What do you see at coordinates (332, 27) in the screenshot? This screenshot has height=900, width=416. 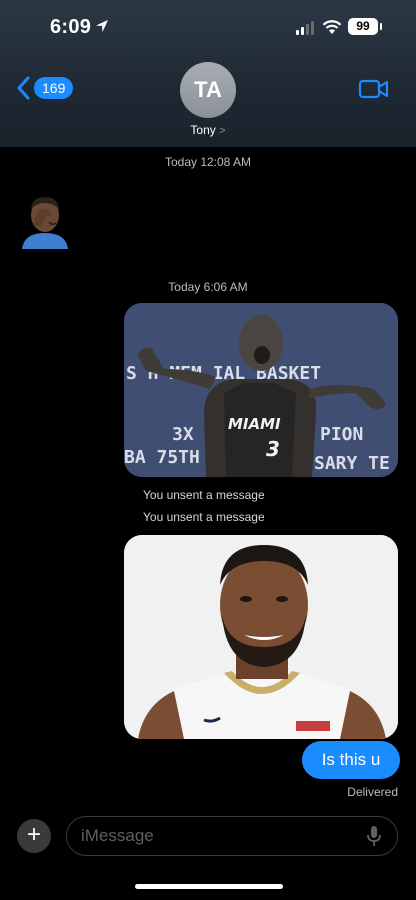 I see `wifi-icon` at bounding box center [332, 27].